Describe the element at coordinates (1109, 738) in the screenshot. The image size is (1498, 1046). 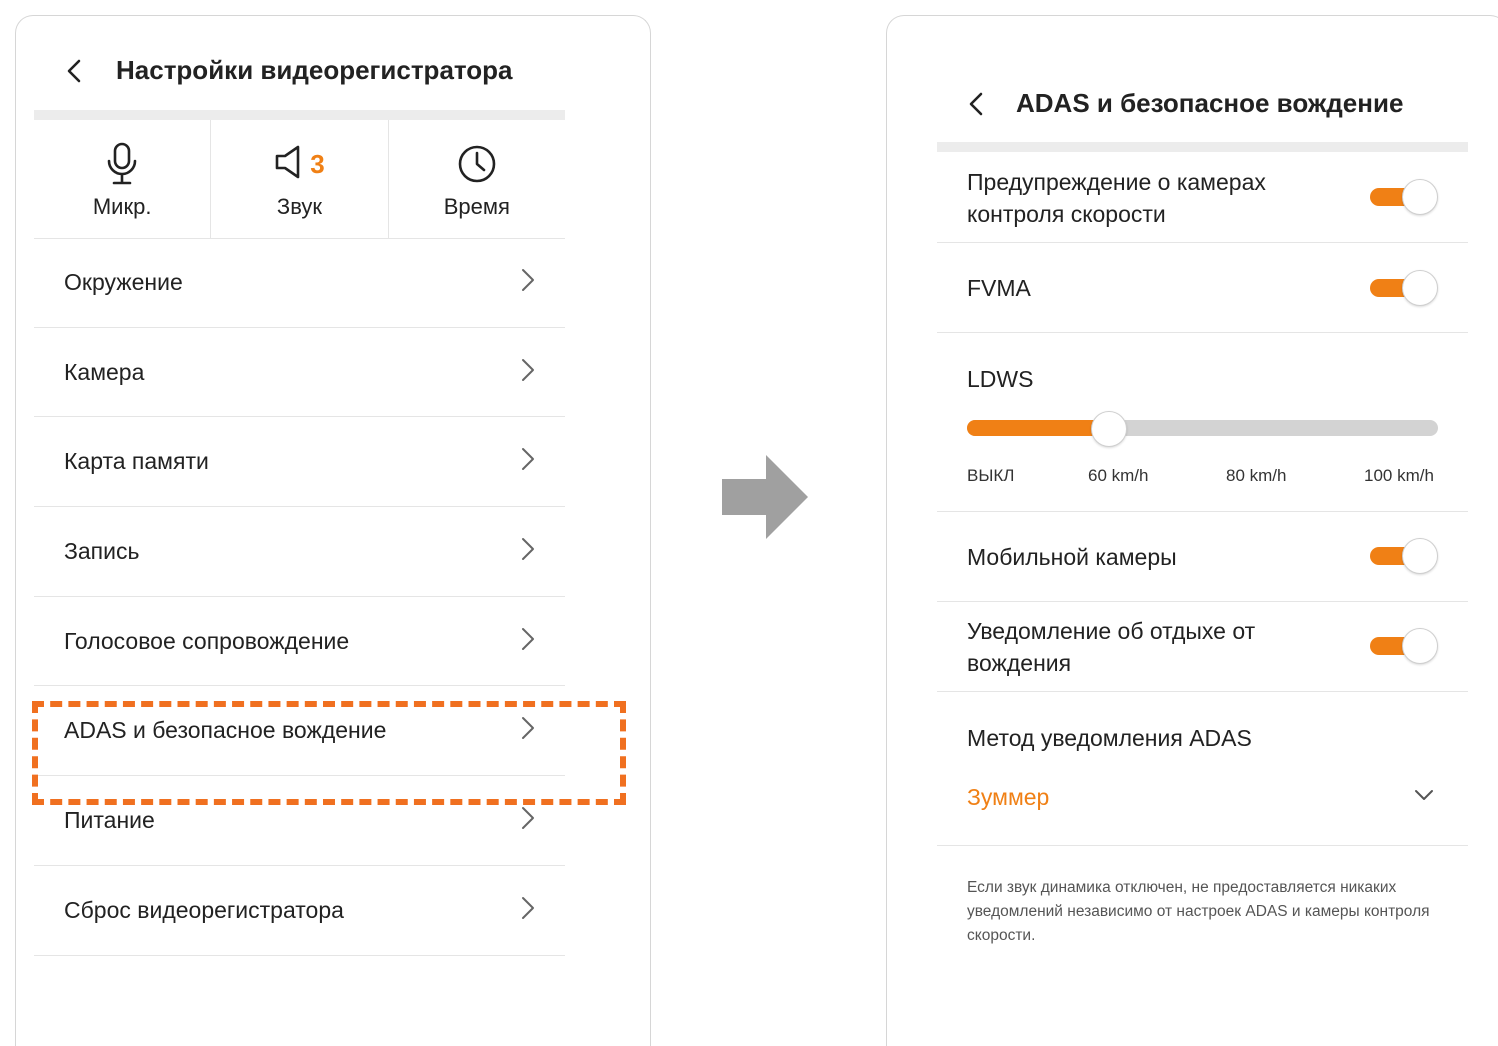
I see `adas-method-label: Метод уведомления ADAS` at that location.